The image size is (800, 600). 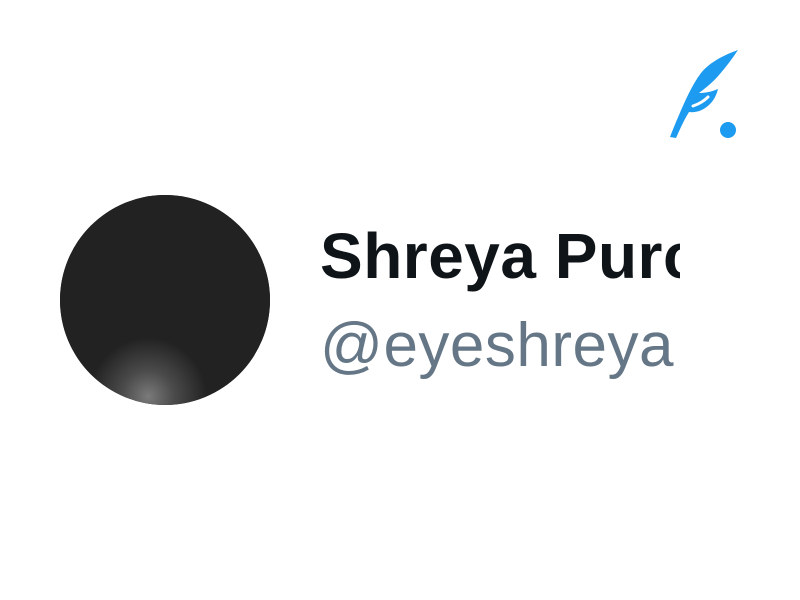 I want to click on username-handle: @eyeshreya, so click(x=497, y=344).